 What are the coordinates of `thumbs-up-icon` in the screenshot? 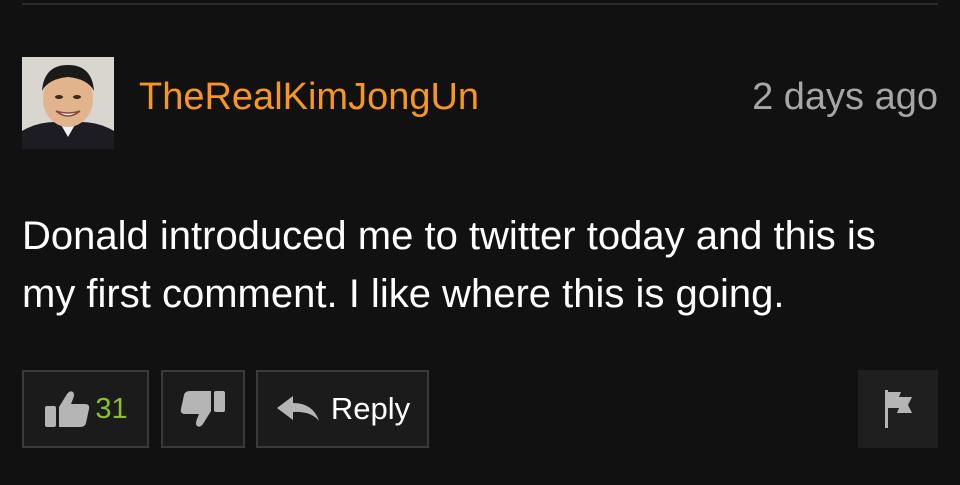 It's located at (67, 409).